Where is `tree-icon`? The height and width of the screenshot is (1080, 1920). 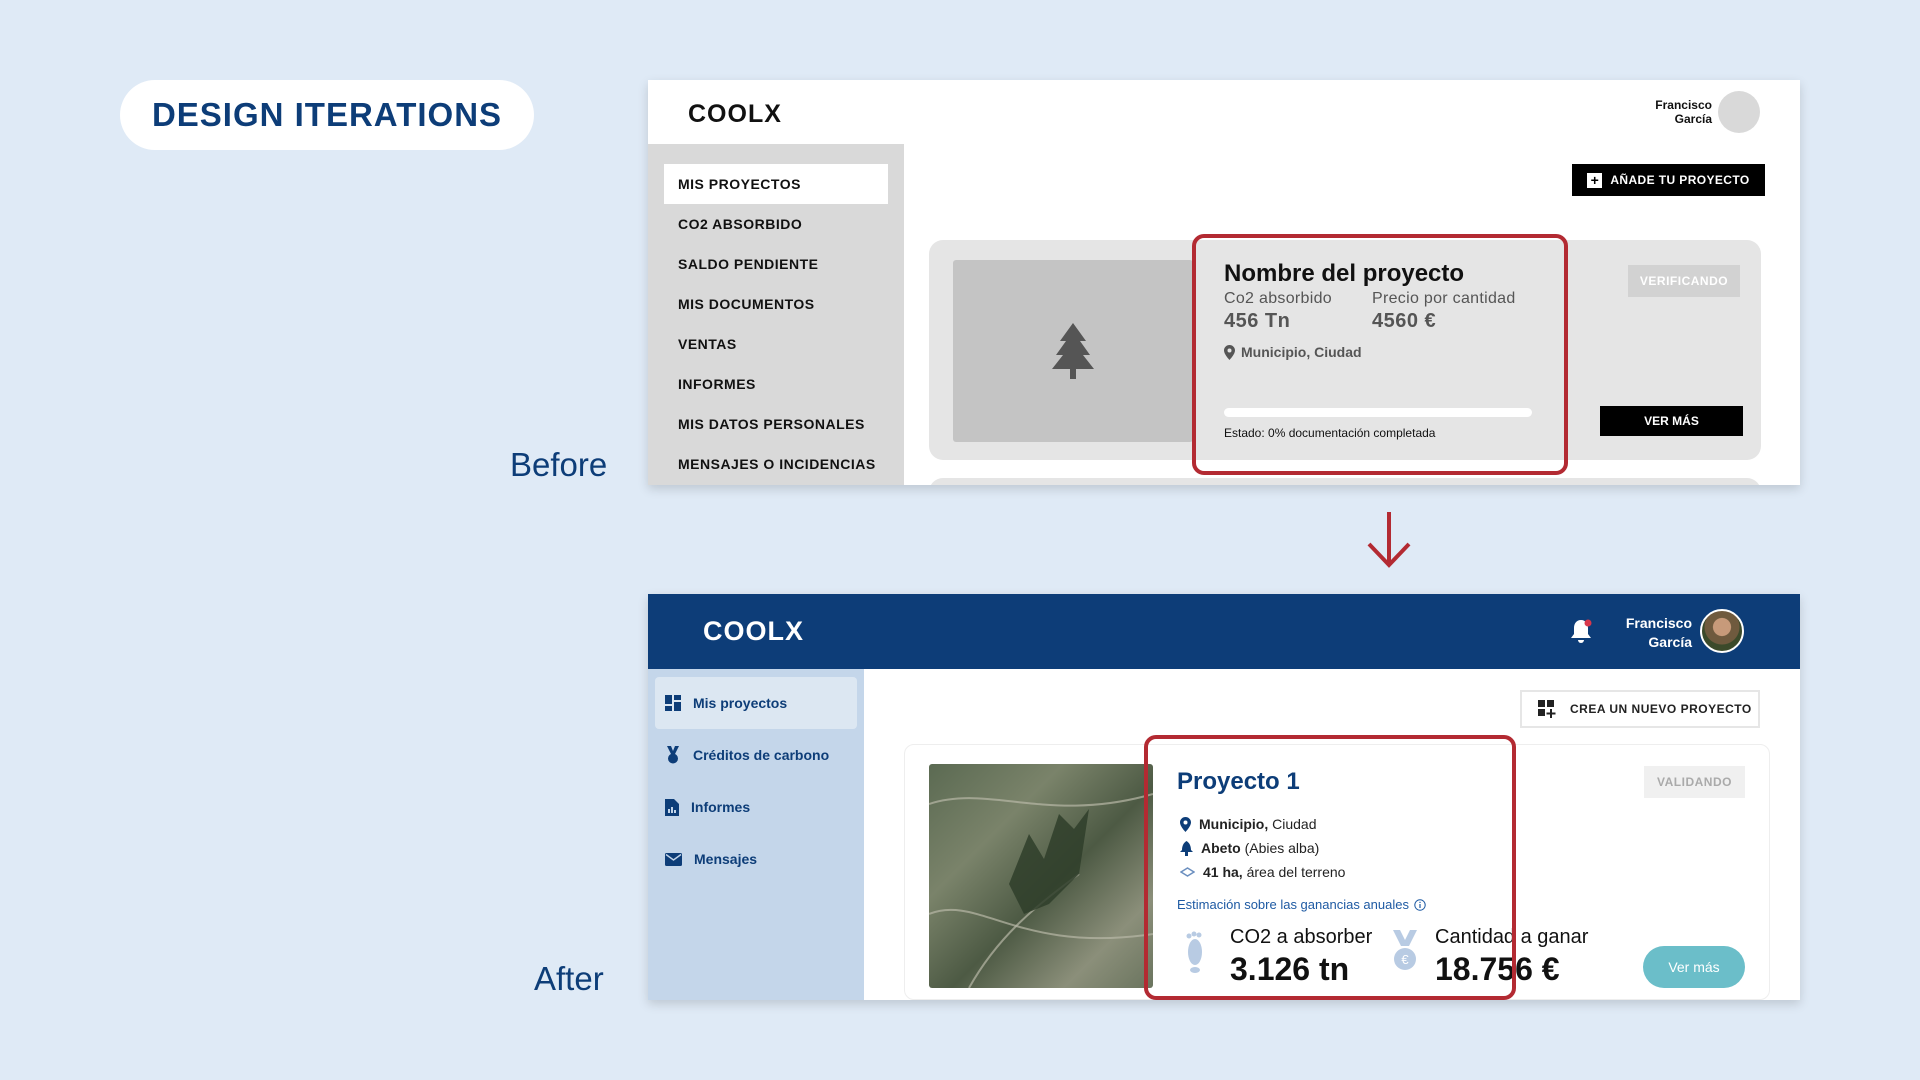
tree-icon is located at coordinates (1073, 351).